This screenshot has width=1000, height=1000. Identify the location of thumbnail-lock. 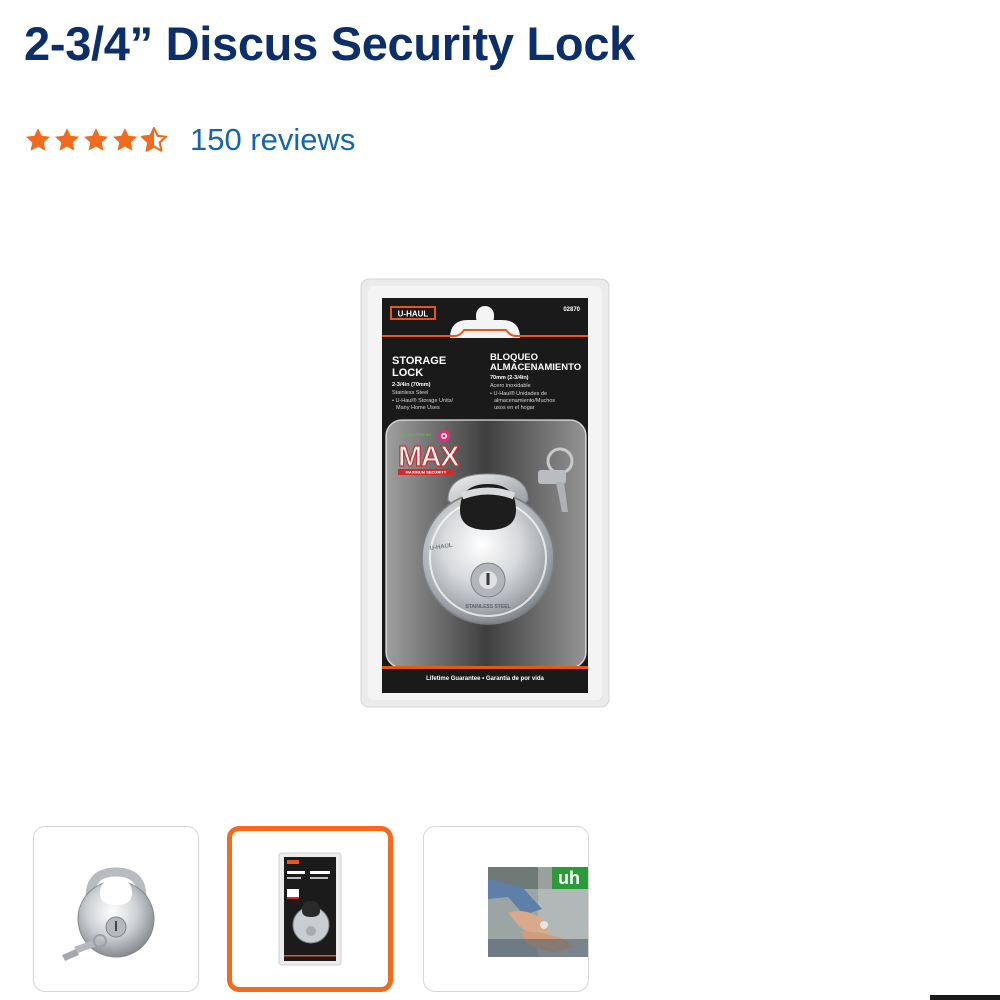
(116, 909).